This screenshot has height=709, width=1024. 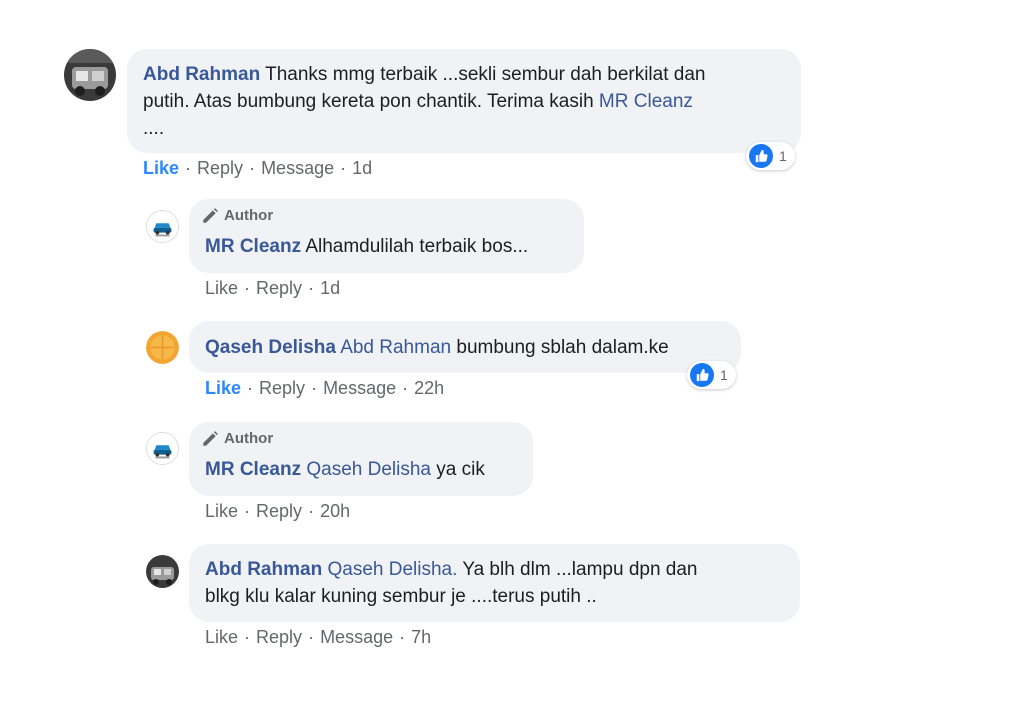 What do you see at coordinates (368, 469) in the screenshot?
I see `mention-link: Qaseh Delisha` at bounding box center [368, 469].